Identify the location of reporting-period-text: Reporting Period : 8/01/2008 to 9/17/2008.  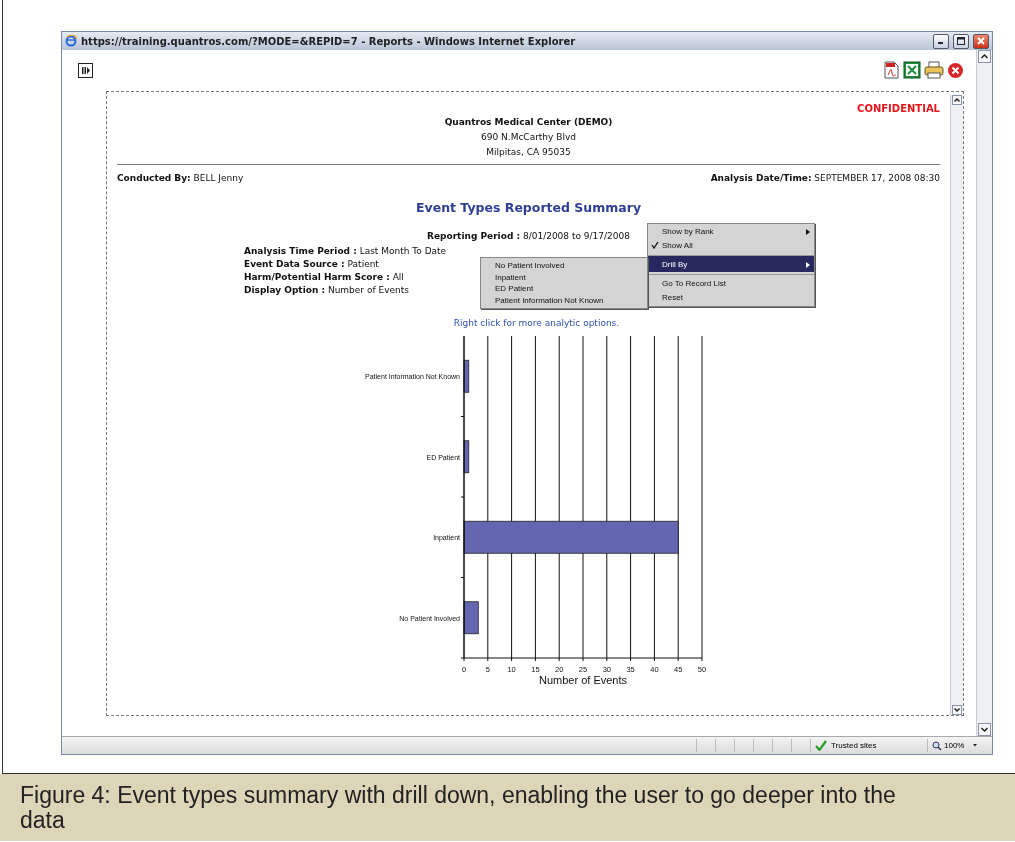
(528, 235).